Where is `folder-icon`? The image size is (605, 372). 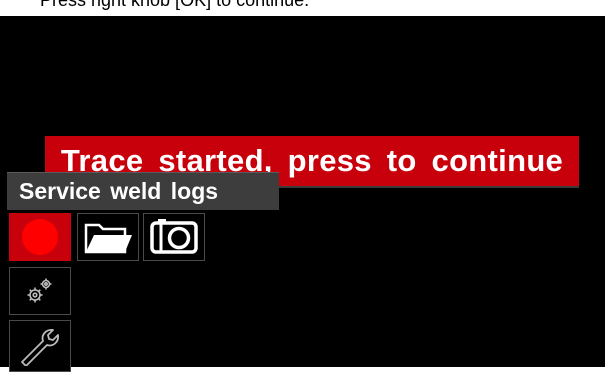 folder-icon is located at coordinates (108, 238).